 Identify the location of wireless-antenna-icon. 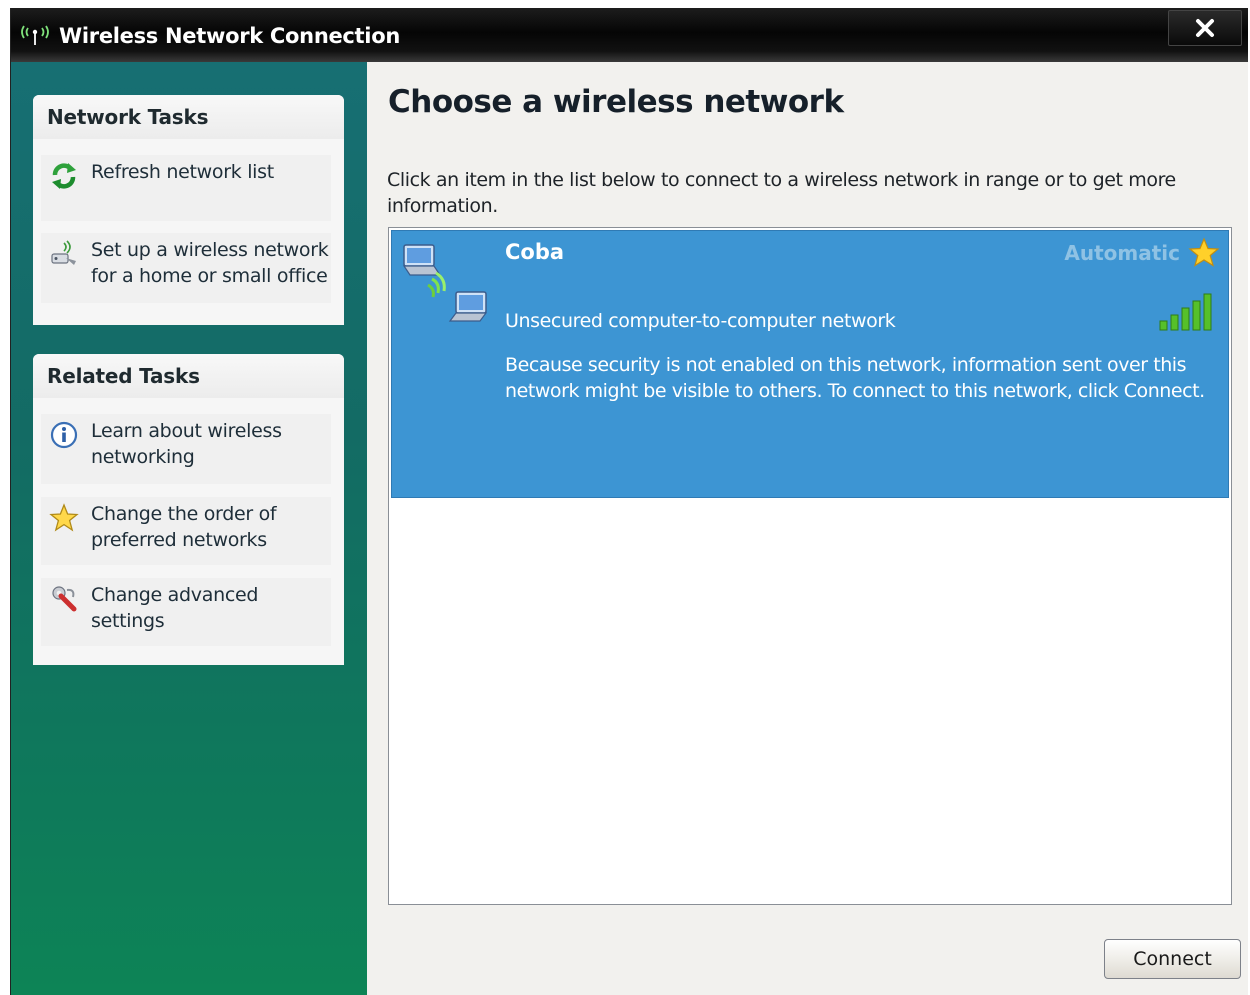
(35, 35).